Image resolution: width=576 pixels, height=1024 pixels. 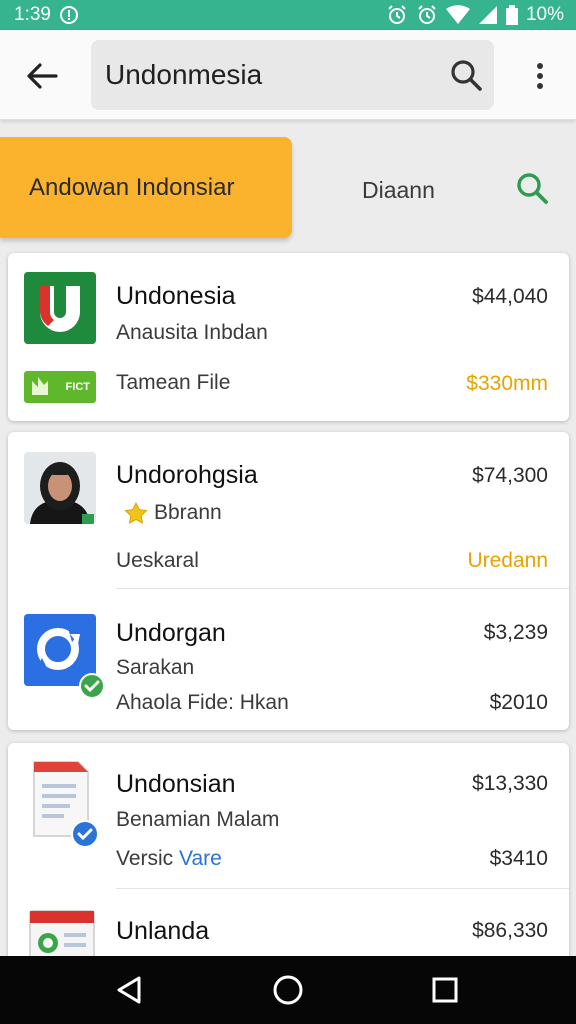 I want to click on nav-home-button, so click(x=288, y=990).